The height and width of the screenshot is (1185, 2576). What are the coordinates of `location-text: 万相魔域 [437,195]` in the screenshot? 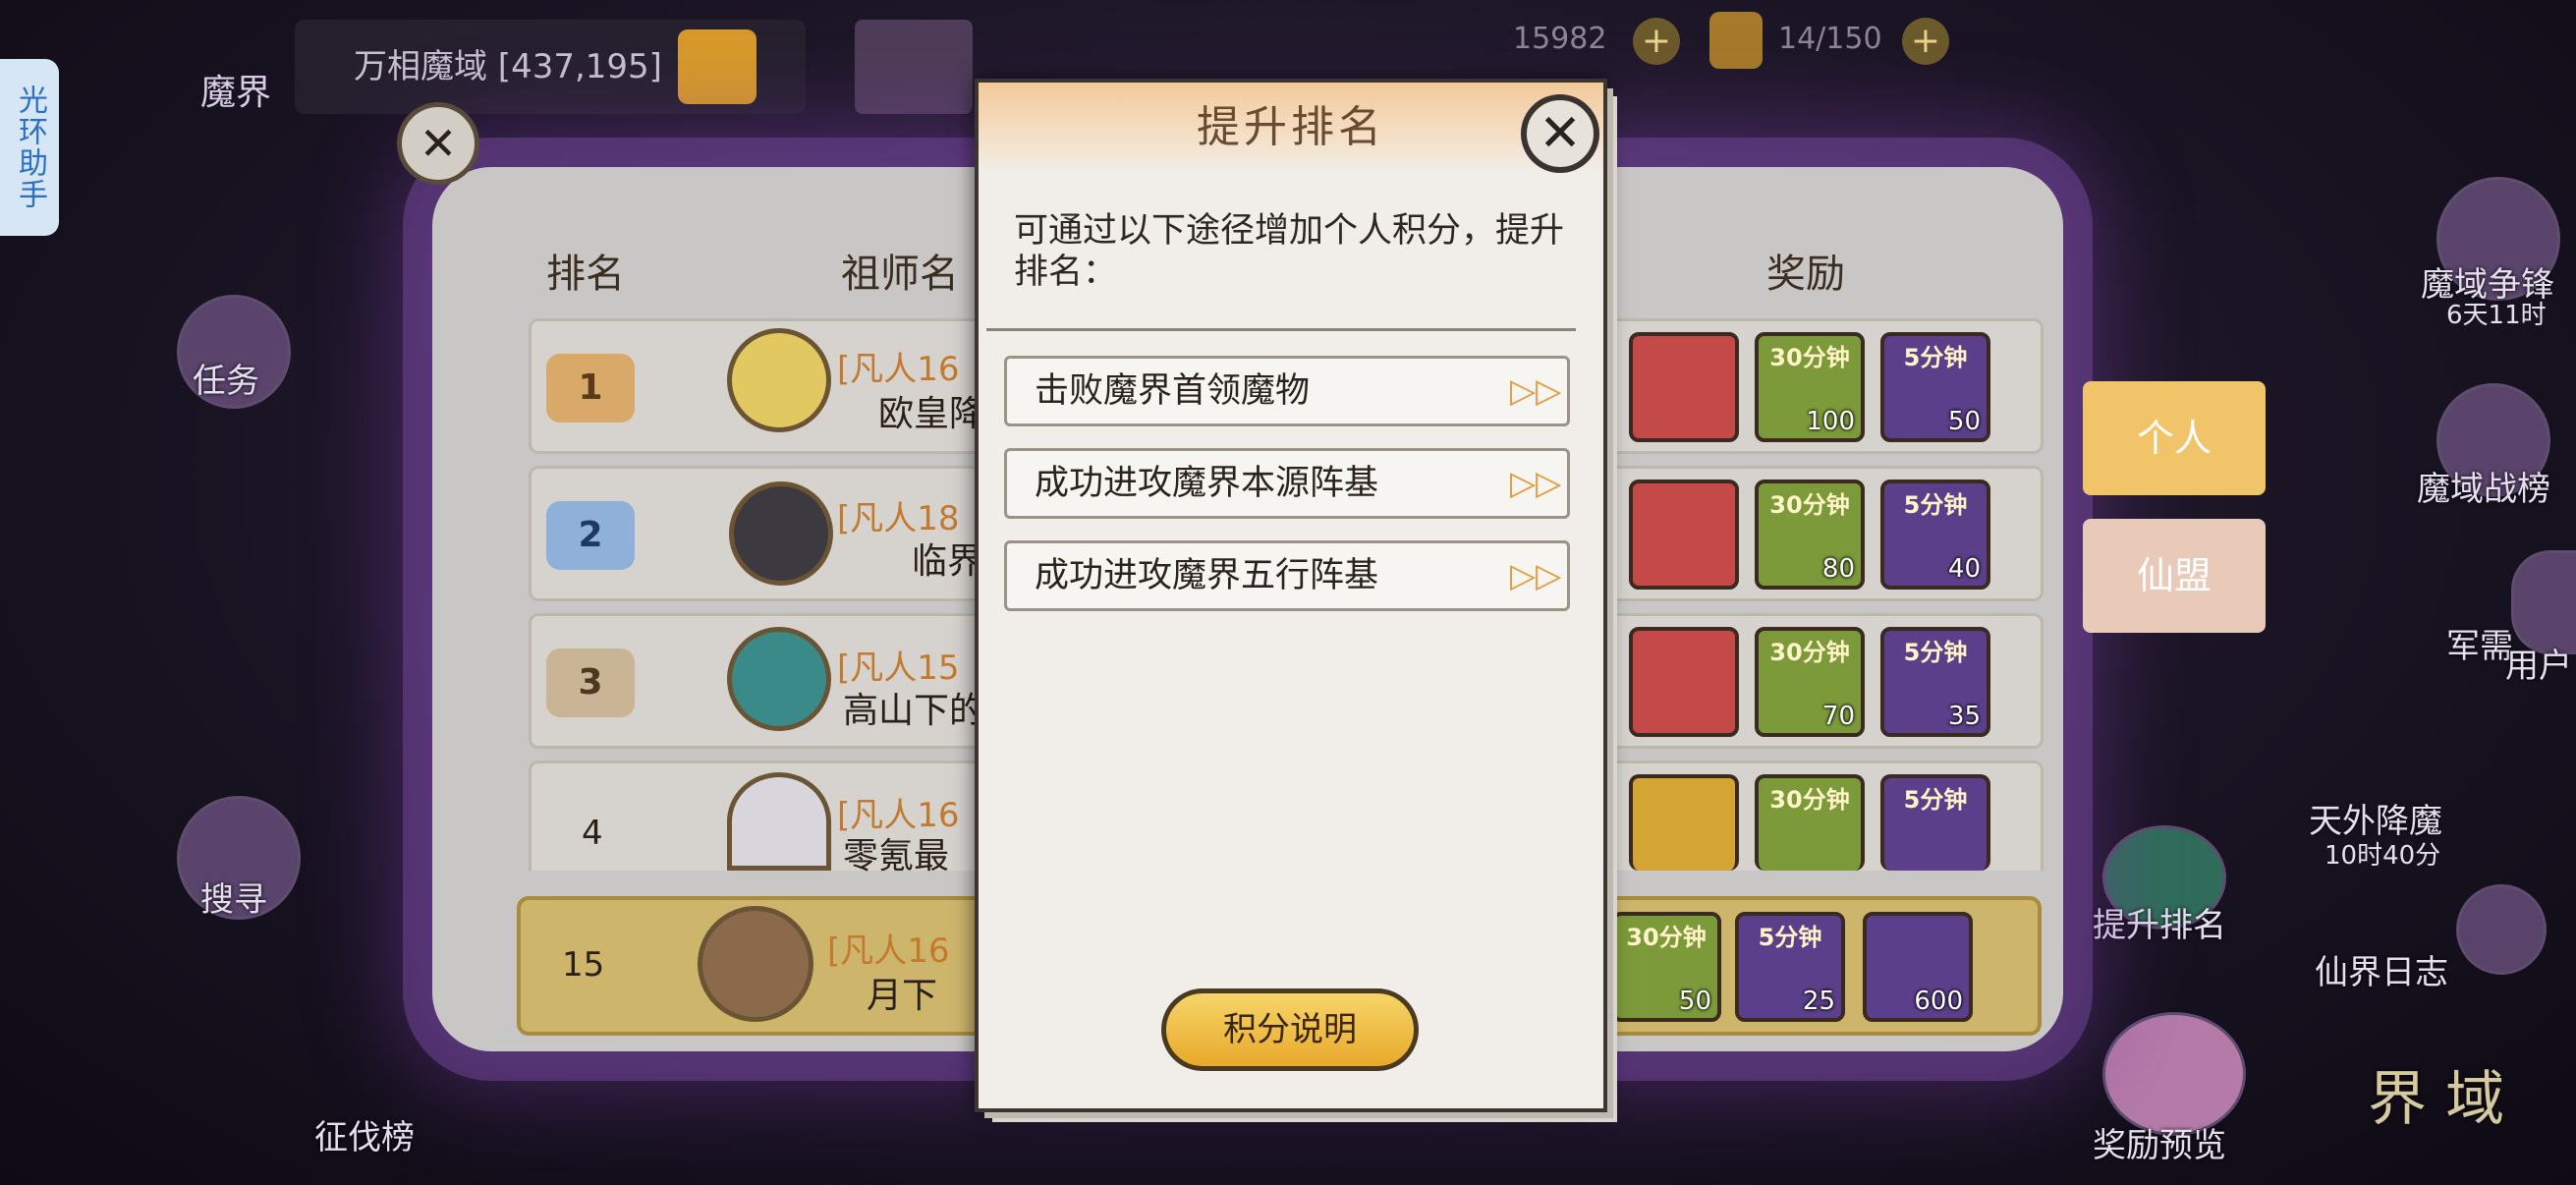 It's located at (508, 67).